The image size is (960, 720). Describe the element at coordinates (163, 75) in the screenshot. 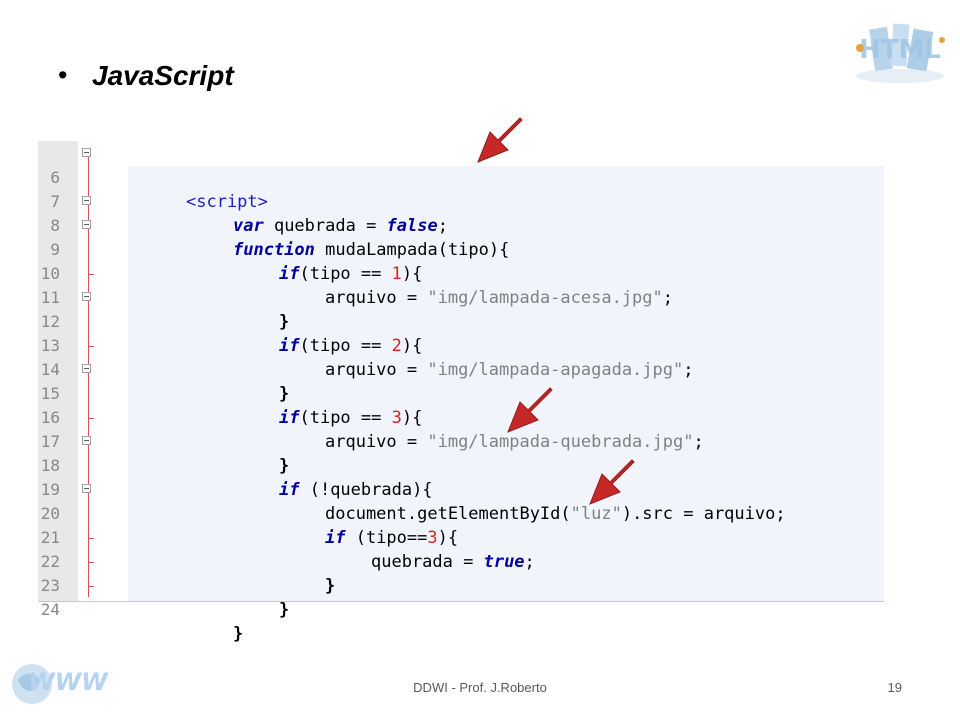

I see `slide-title: JavaScript` at that location.